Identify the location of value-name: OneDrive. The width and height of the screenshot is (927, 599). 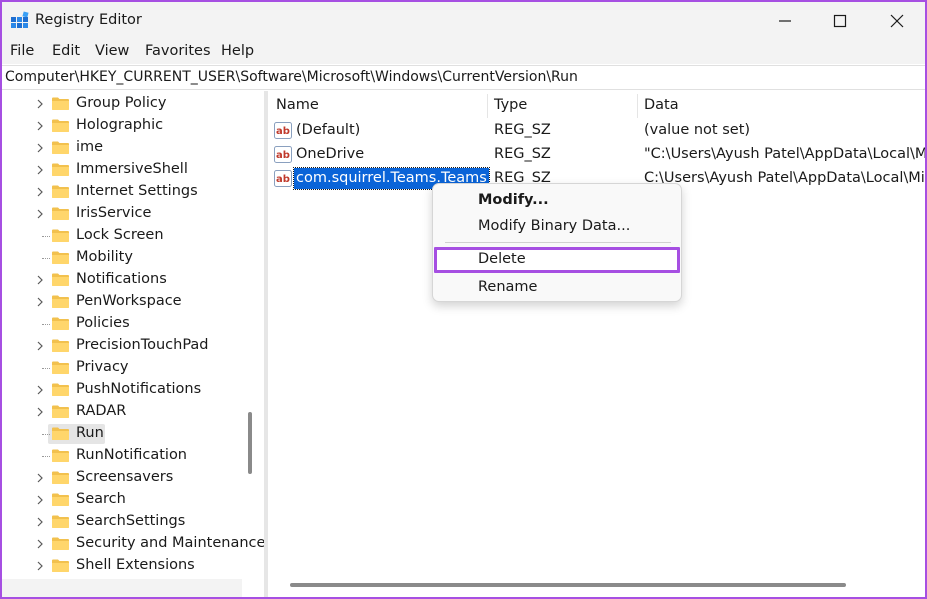
(330, 154).